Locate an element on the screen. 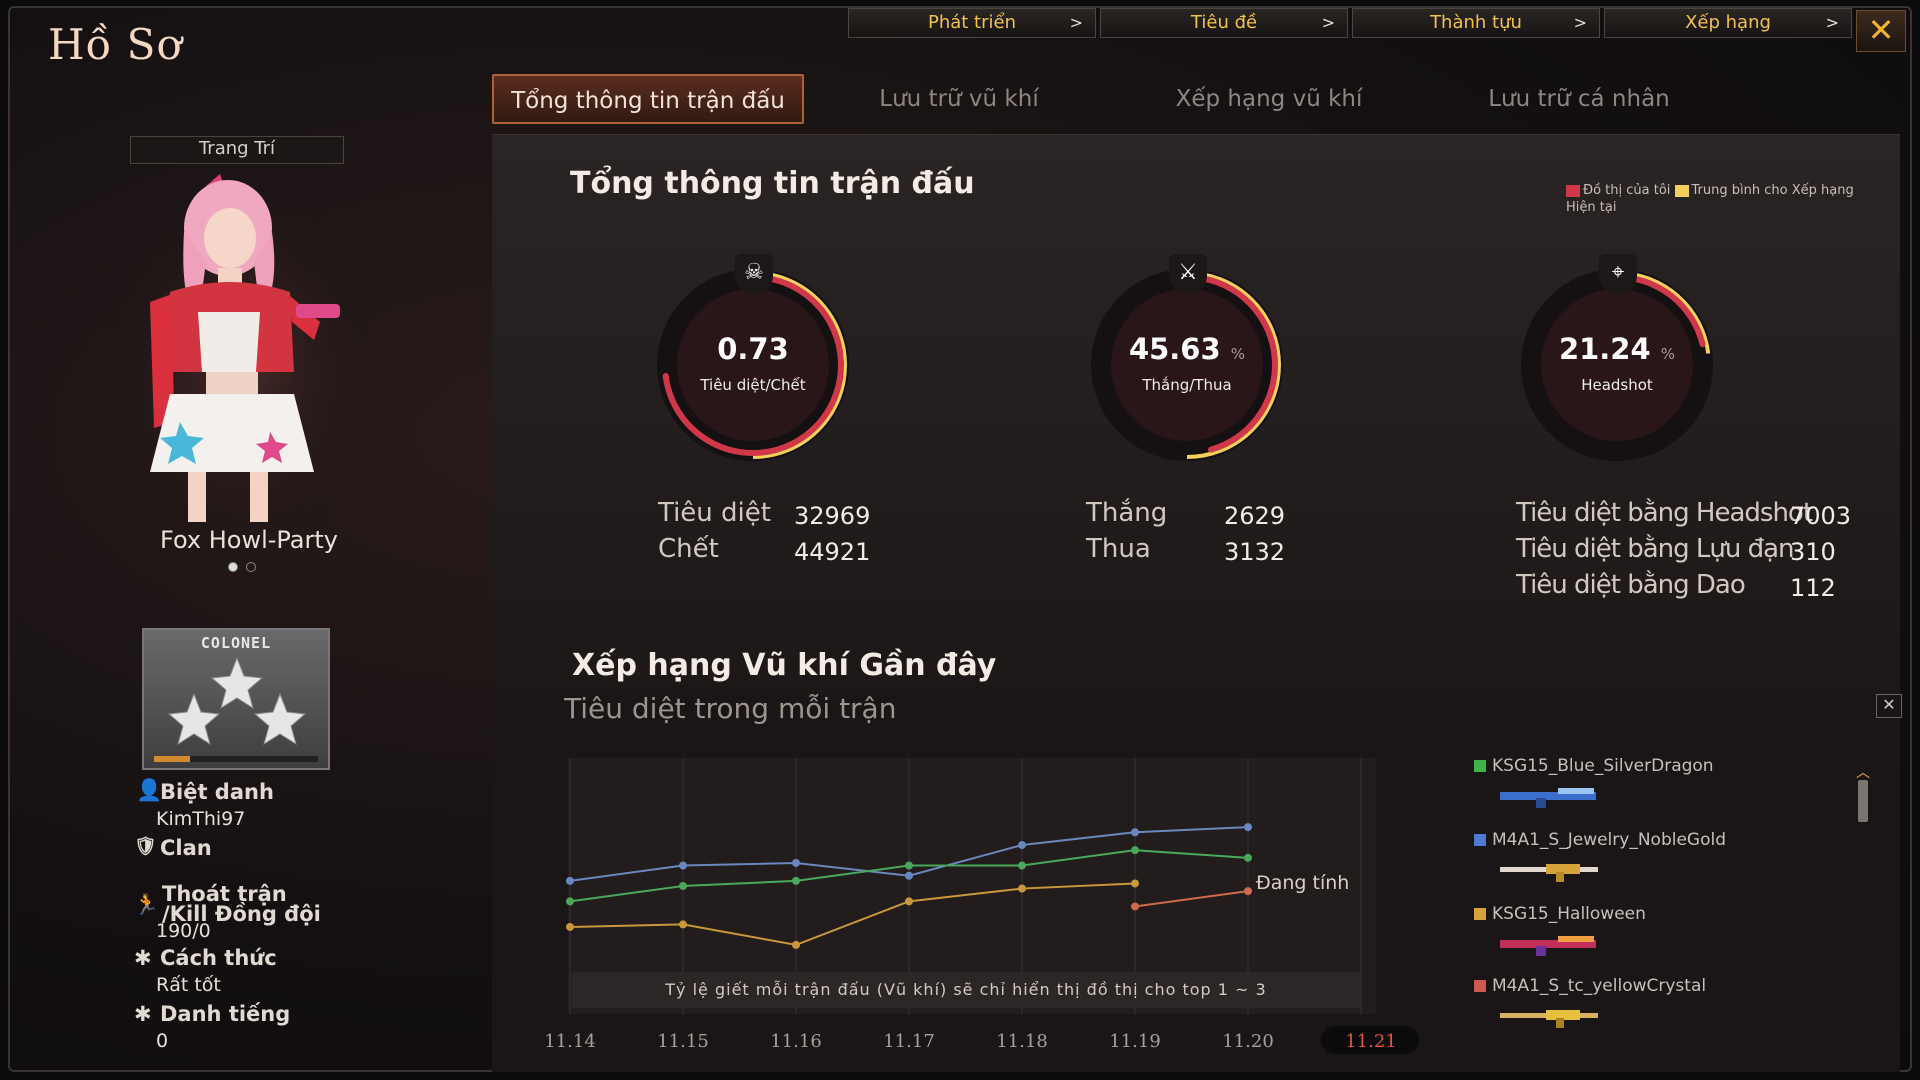 The width and height of the screenshot is (1920, 1080). kd-label: Tiêu diệt/Chết is located at coordinates (753, 385).